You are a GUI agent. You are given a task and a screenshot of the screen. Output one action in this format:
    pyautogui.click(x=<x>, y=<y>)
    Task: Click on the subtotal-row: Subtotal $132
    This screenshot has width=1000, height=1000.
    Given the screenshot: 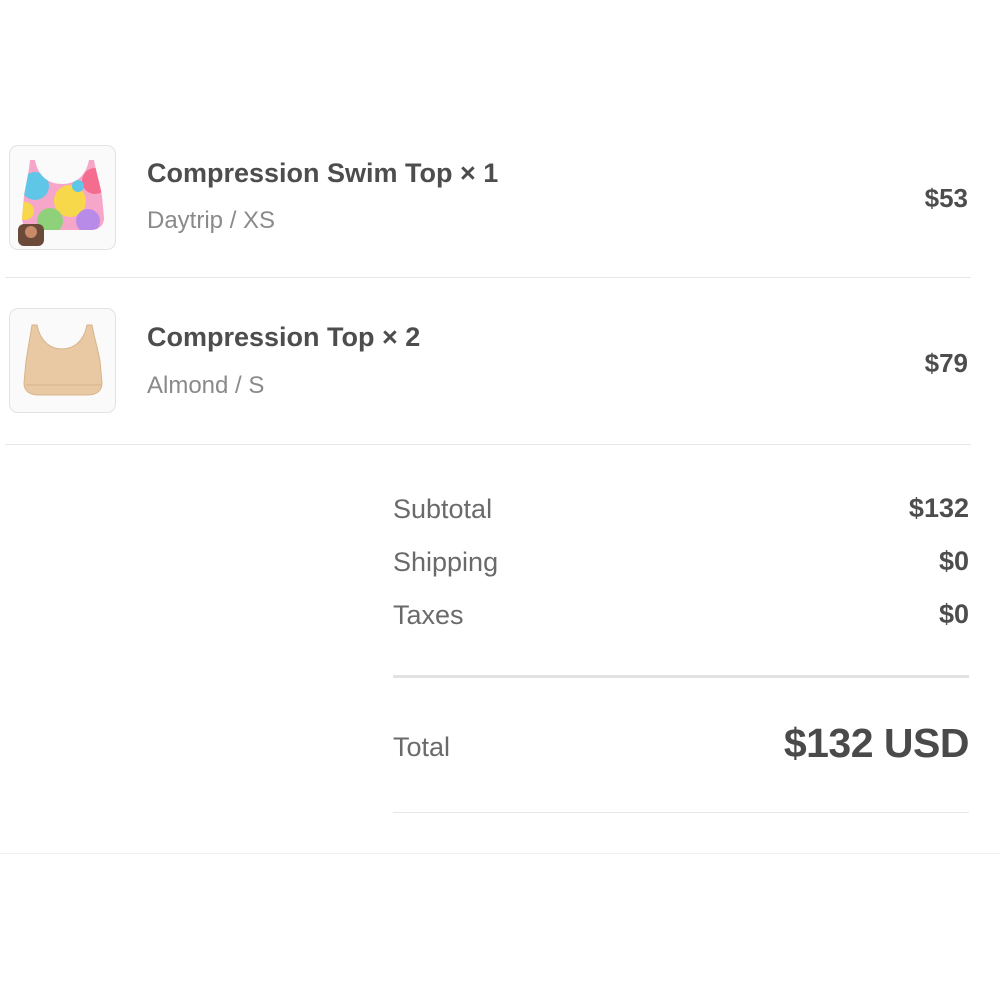 What is the action you would take?
    pyautogui.click(x=681, y=516)
    